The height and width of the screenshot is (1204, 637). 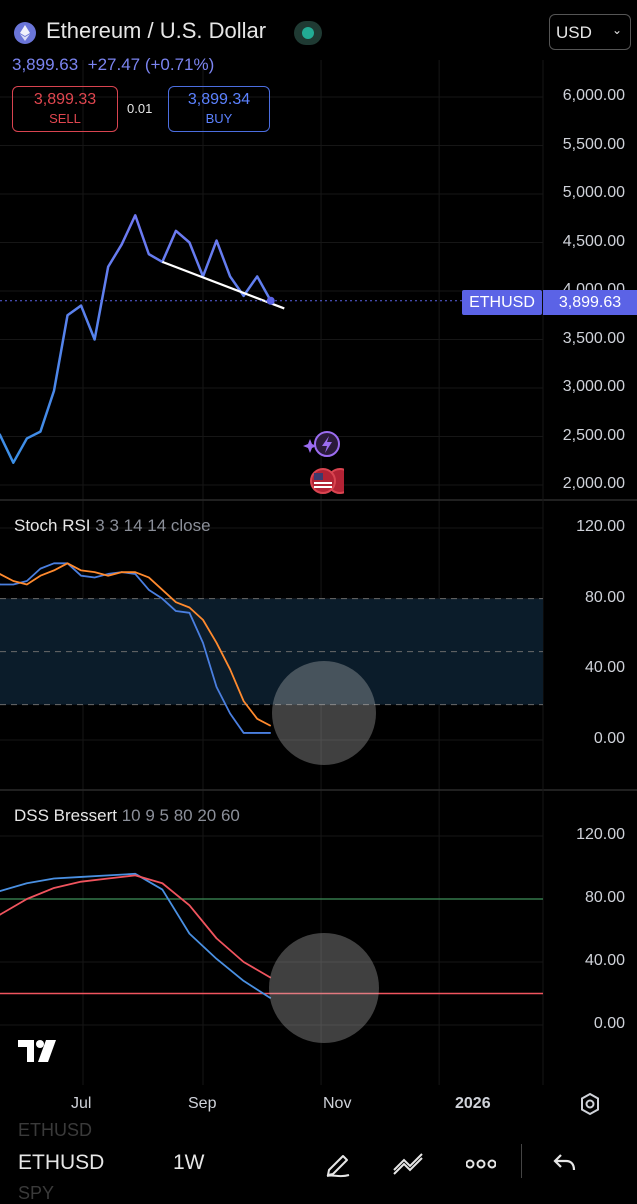 What do you see at coordinates (481, 1166) in the screenshot?
I see `more-icon` at bounding box center [481, 1166].